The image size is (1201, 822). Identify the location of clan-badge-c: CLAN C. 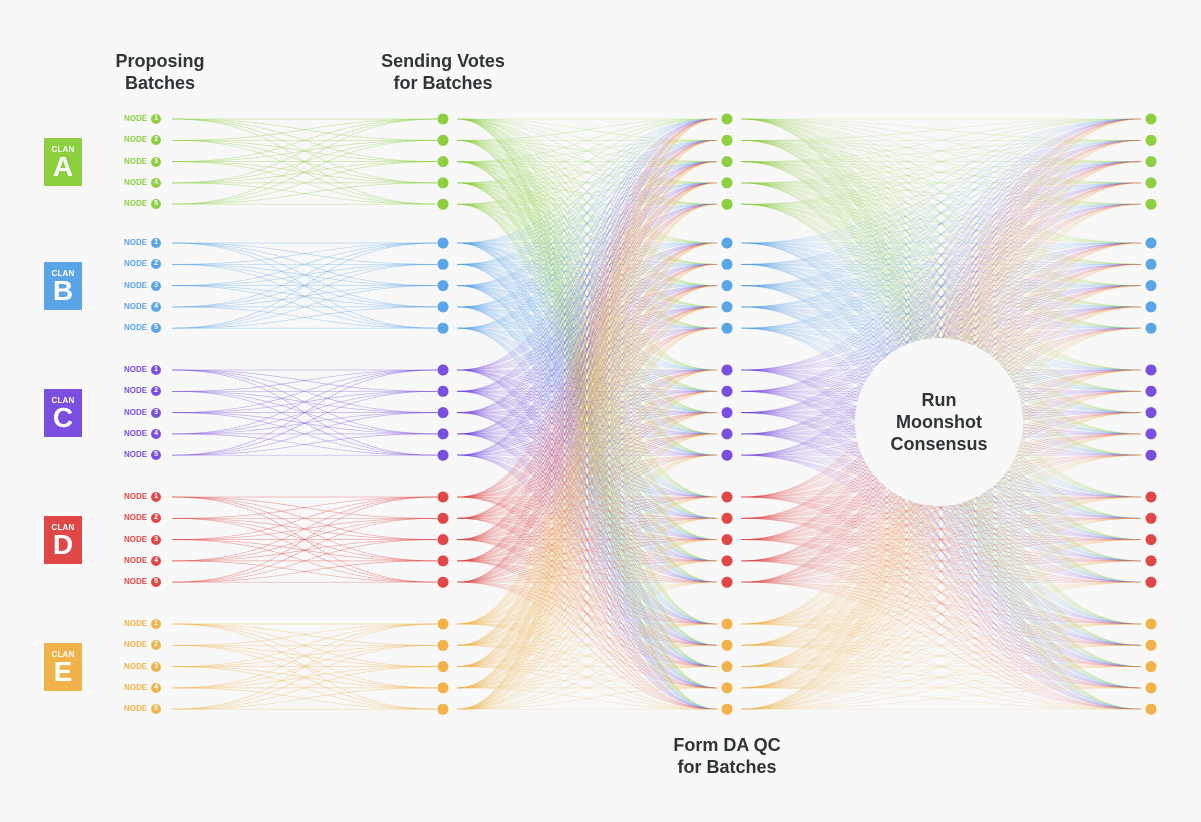
(63, 412).